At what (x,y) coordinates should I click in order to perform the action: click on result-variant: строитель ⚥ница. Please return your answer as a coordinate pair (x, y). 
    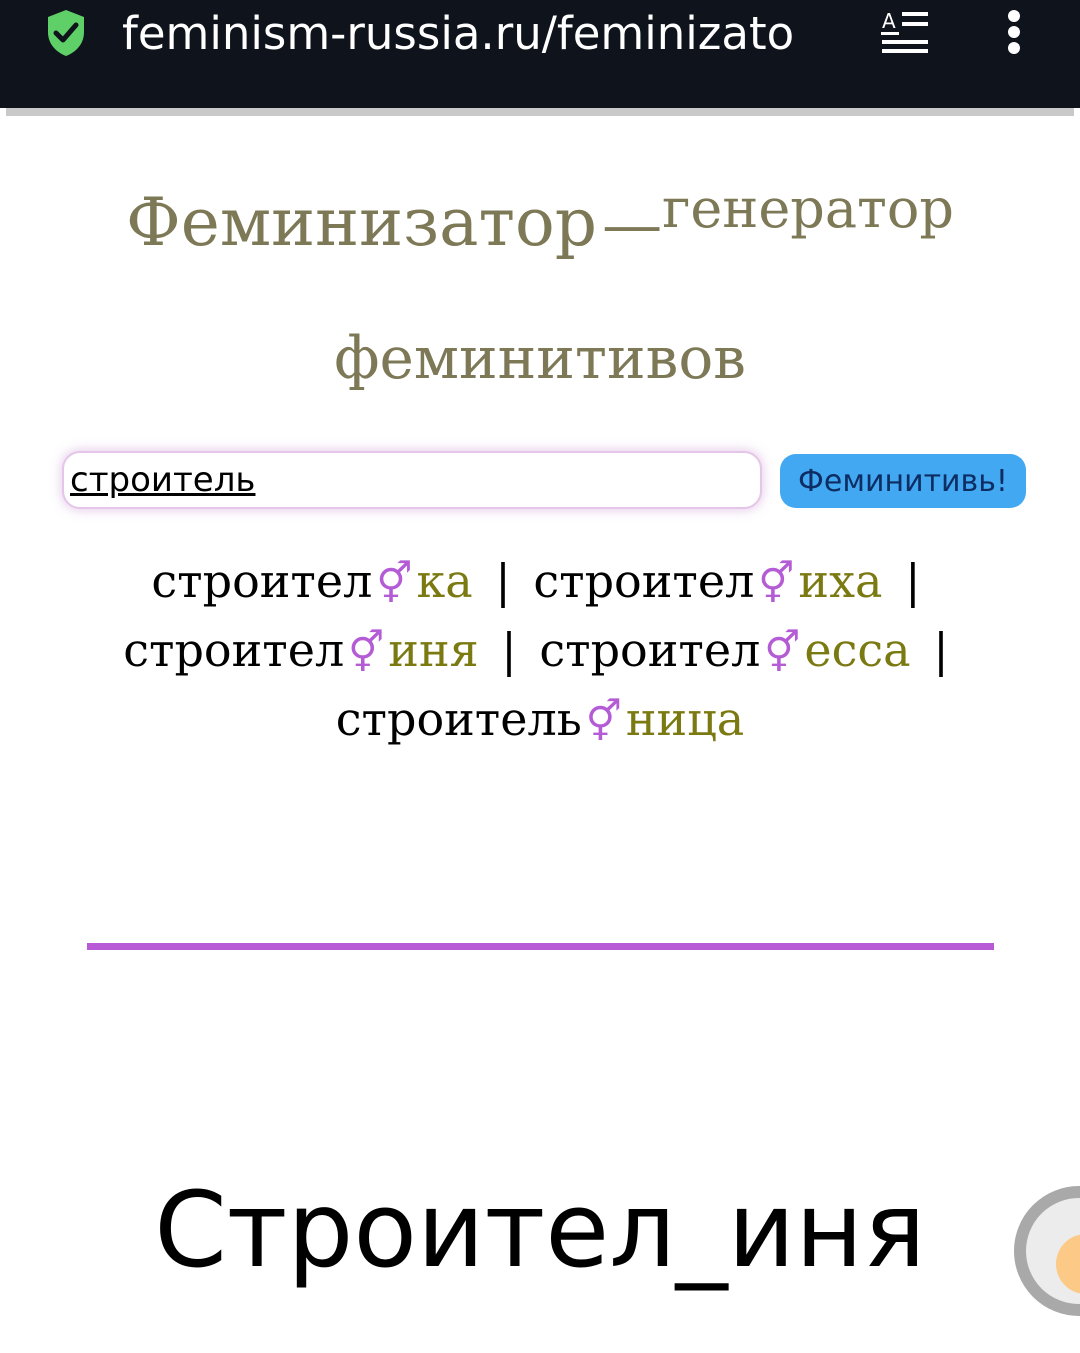
    Looking at the image, I should click on (540, 719).